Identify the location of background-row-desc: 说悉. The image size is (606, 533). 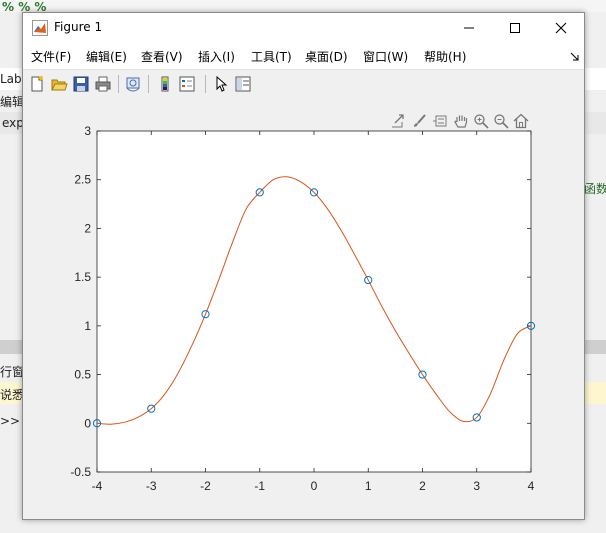
(12, 395).